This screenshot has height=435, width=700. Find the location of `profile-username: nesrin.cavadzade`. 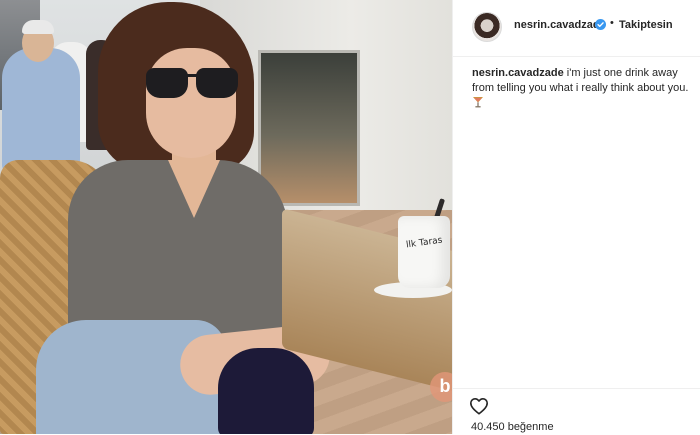

profile-username: nesrin.cavadzade is located at coordinates (560, 25).